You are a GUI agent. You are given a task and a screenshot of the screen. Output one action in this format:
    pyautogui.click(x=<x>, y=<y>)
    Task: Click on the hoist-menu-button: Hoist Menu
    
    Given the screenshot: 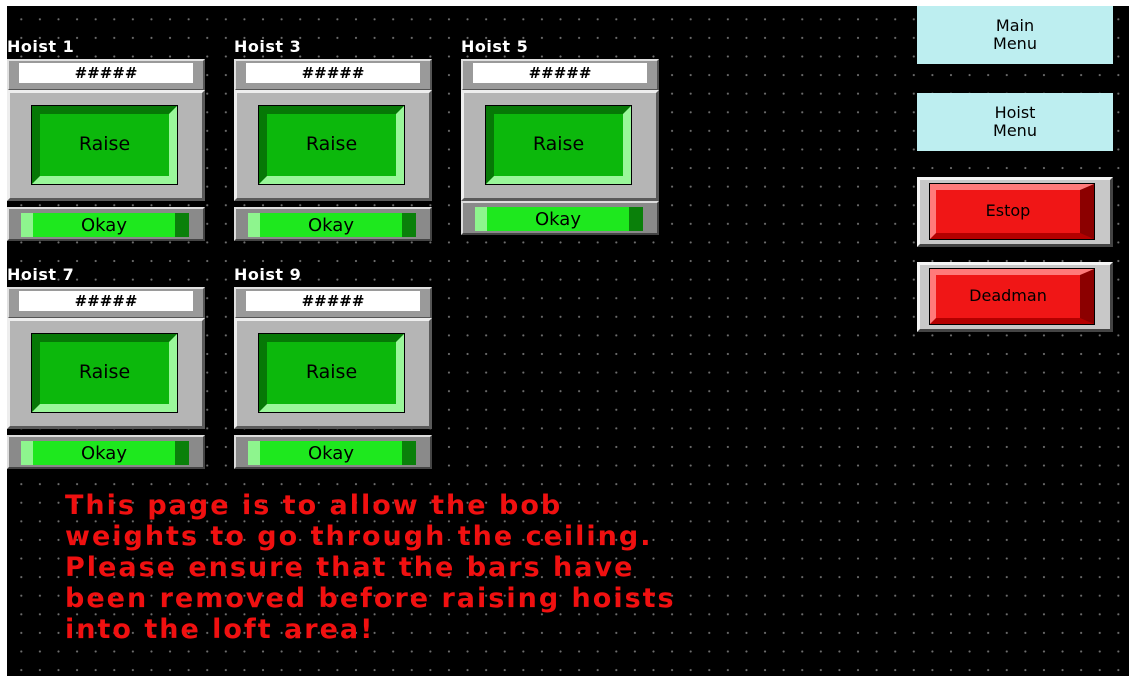 What is the action you would take?
    pyautogui.click(x=1015, y=122)
    